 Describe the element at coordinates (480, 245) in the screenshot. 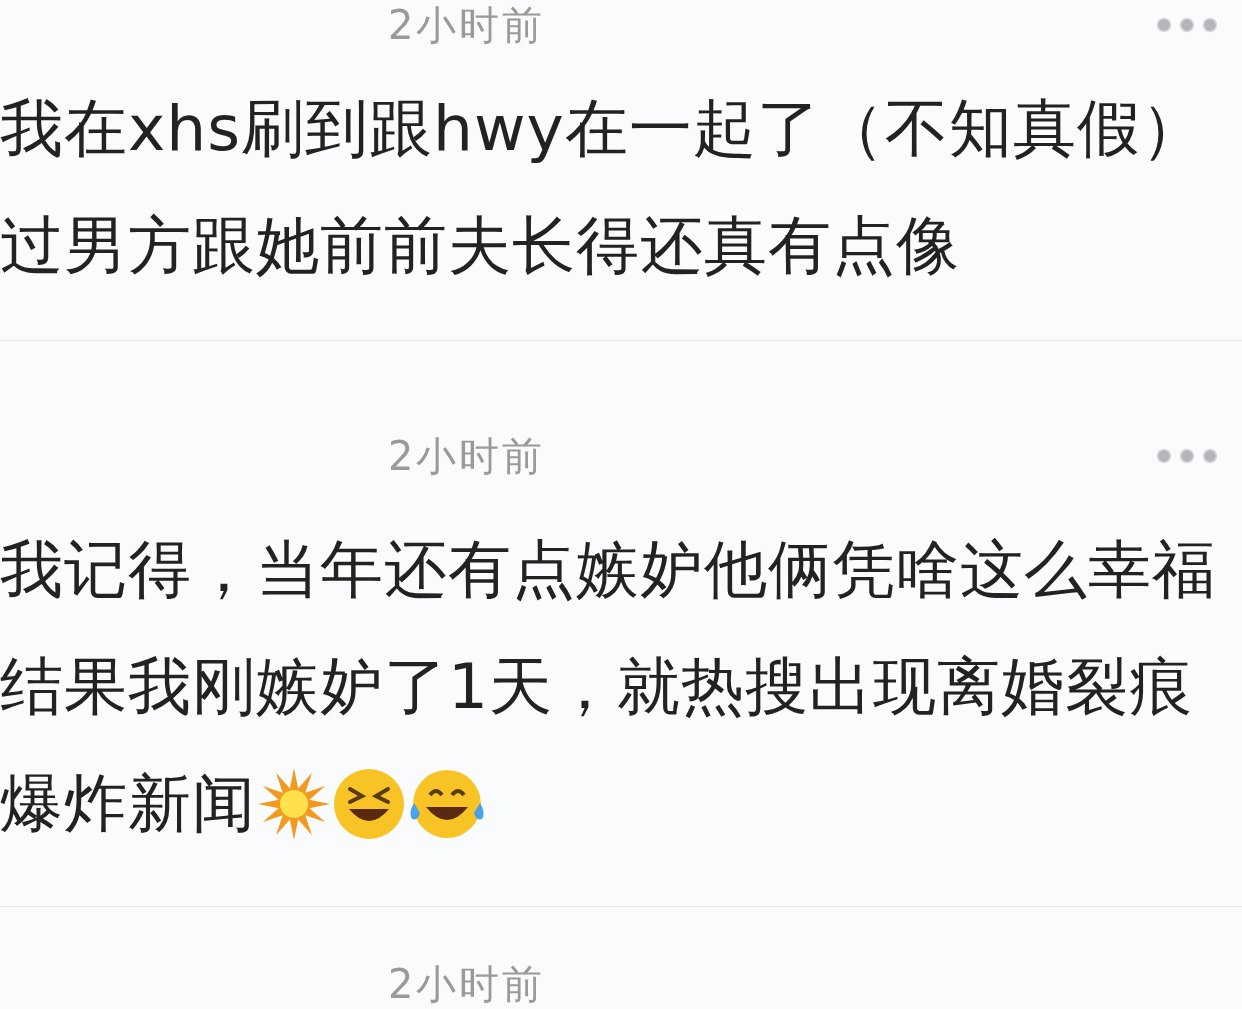

I see `comment-text: 过男方跟她前前夫长得还真有点像` at that location.